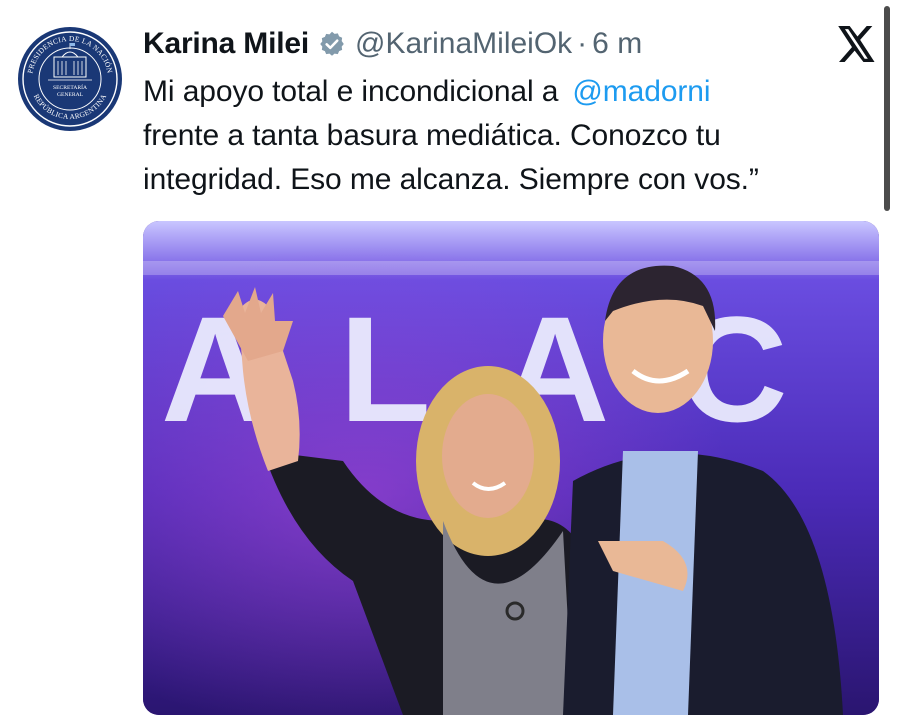 The image size is (899, 720). Describe the element at coordinates (70, 87) in the screenshot. I see `seal-center-line1: SECRETARÍA` at that location.